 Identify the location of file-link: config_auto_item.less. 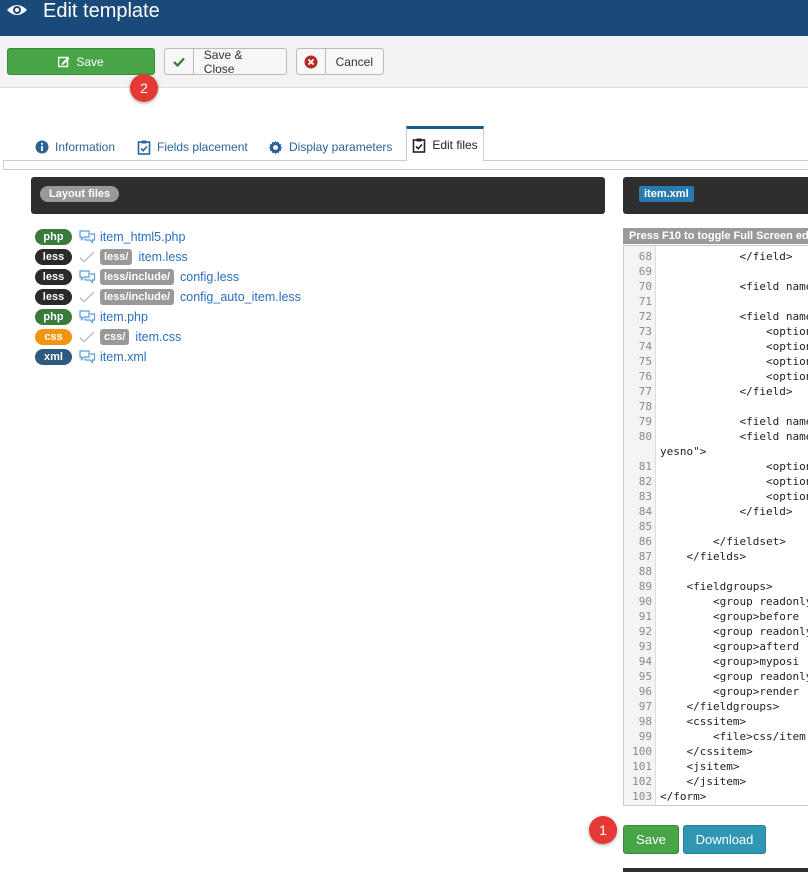
(240, 297).